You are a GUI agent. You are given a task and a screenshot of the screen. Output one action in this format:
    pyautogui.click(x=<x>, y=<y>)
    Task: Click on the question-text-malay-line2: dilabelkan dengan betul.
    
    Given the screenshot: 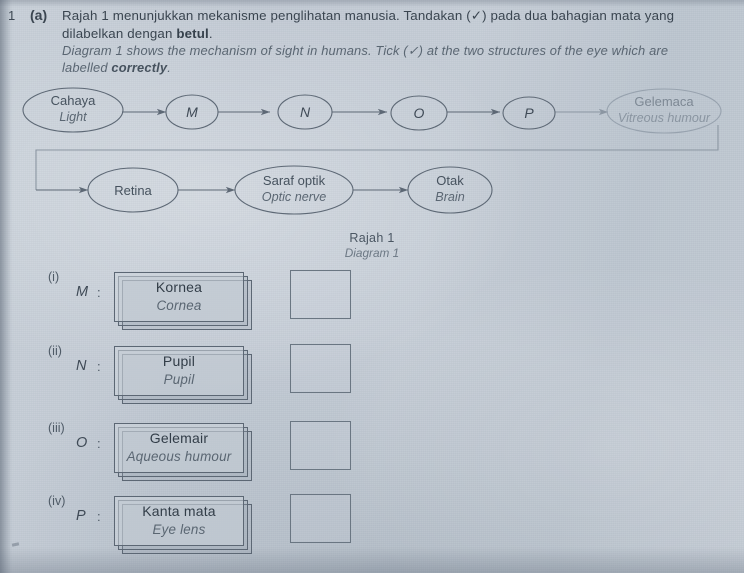 What is the action you would take?
    pyautogui.click(x=403, y=34)
    